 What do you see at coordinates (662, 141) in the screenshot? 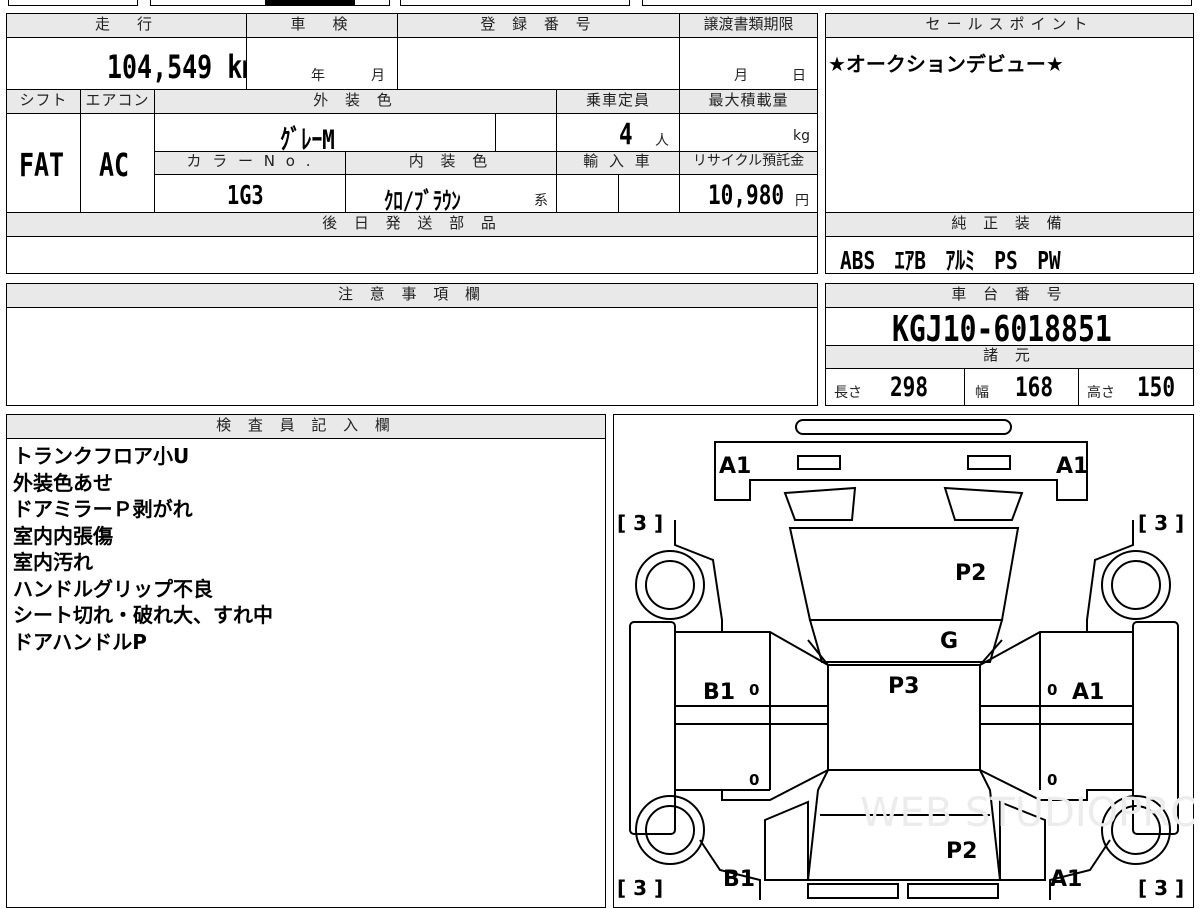
I see `capacity-unit: 人` at bounding box center [662, 141].